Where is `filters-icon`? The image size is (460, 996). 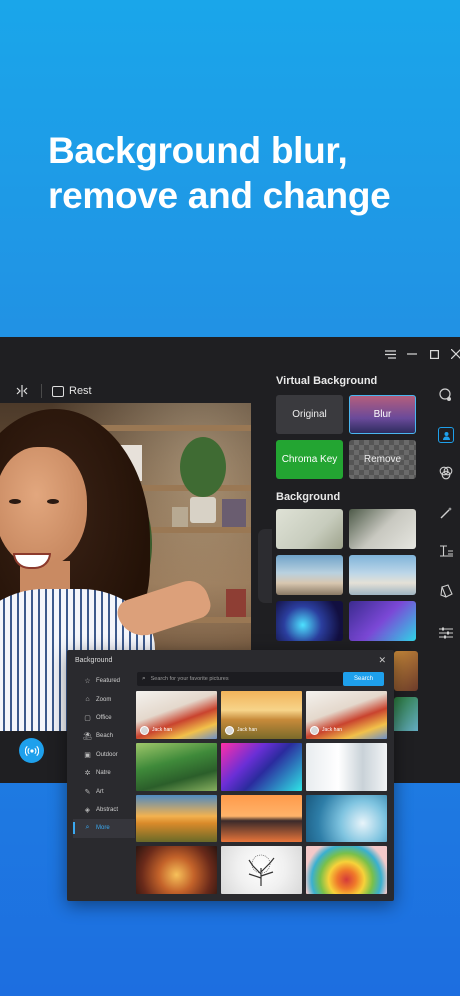 filters-icon is located at coordinates (446, 473).